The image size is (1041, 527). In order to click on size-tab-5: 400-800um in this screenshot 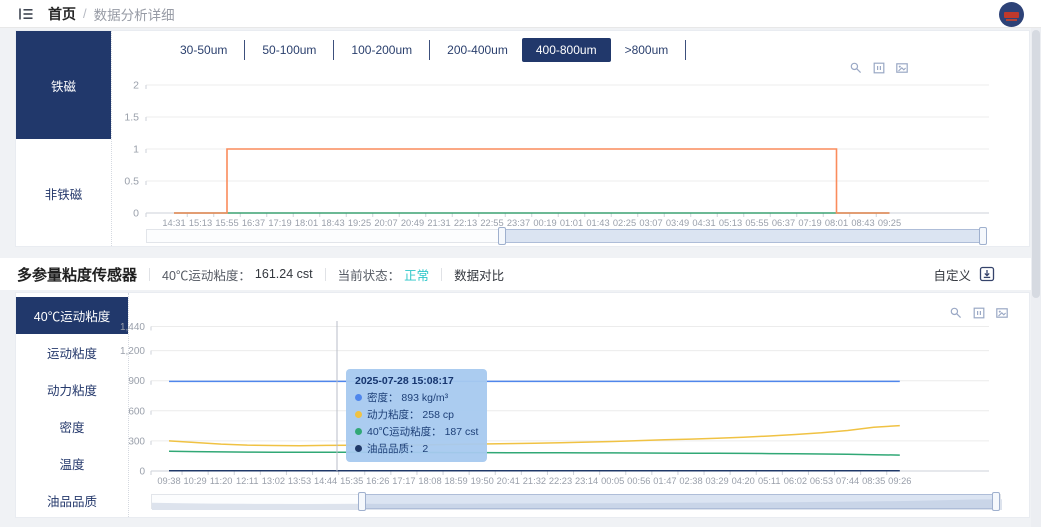, I will do `click(566, 50)`.